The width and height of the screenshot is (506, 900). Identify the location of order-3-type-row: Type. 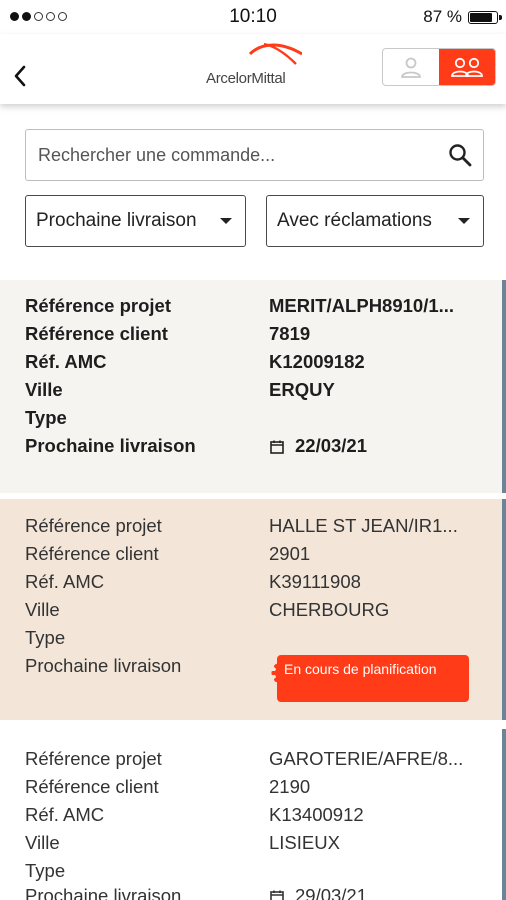
(45, 870).